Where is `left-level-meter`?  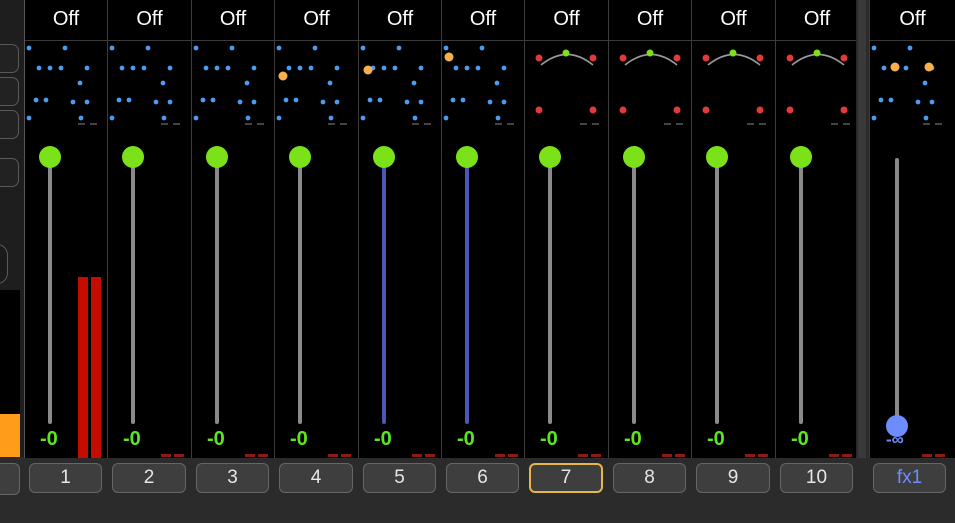
left-level-meter is located at coordinates (10, 435).